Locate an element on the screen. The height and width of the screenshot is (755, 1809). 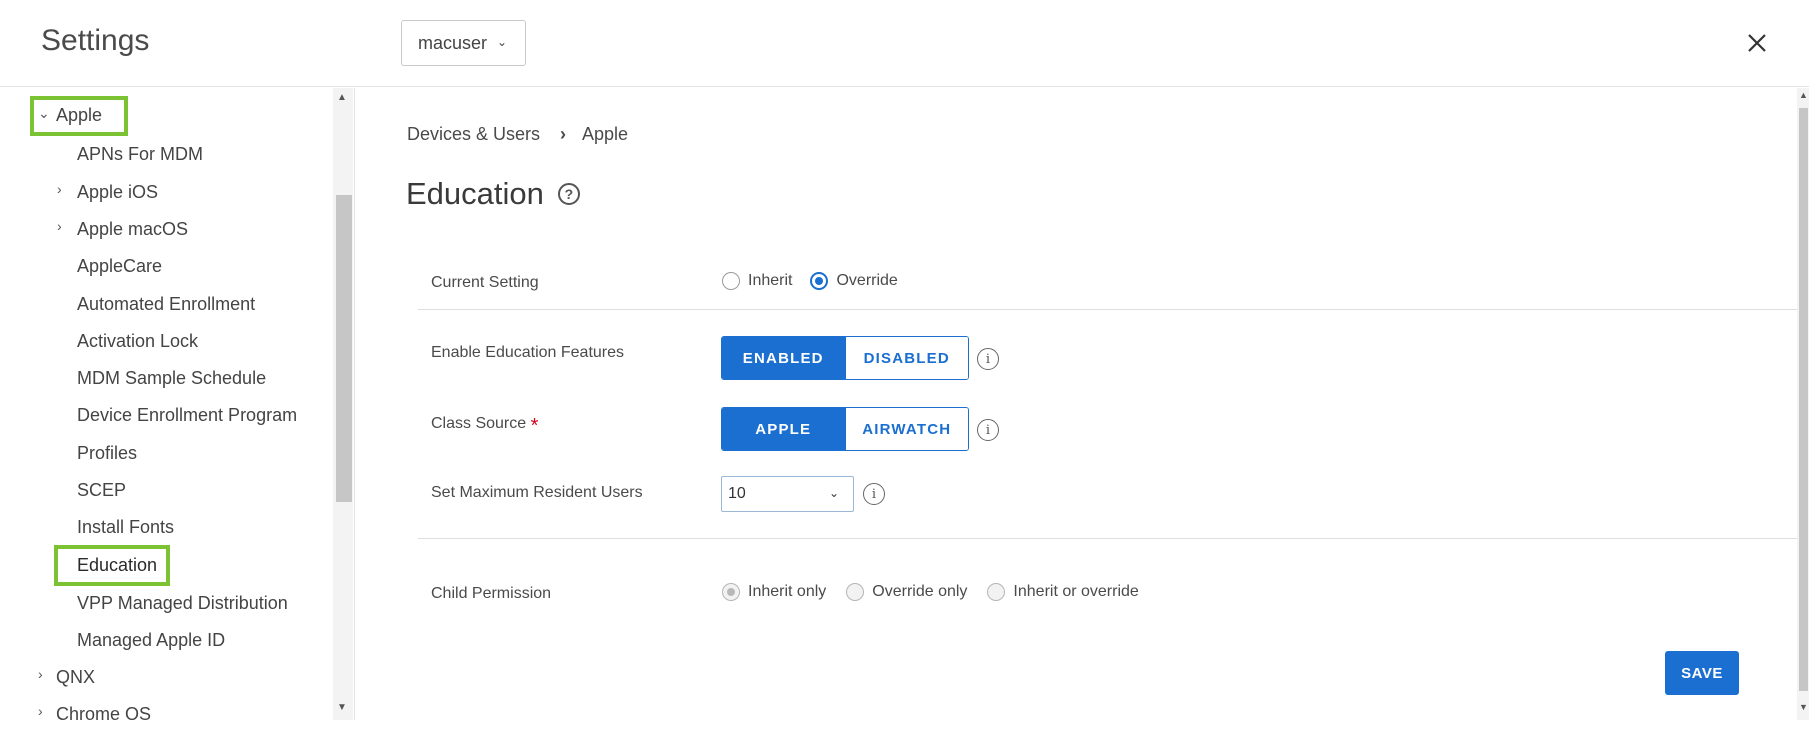
close-icon is located at coordinates (1757, 43).